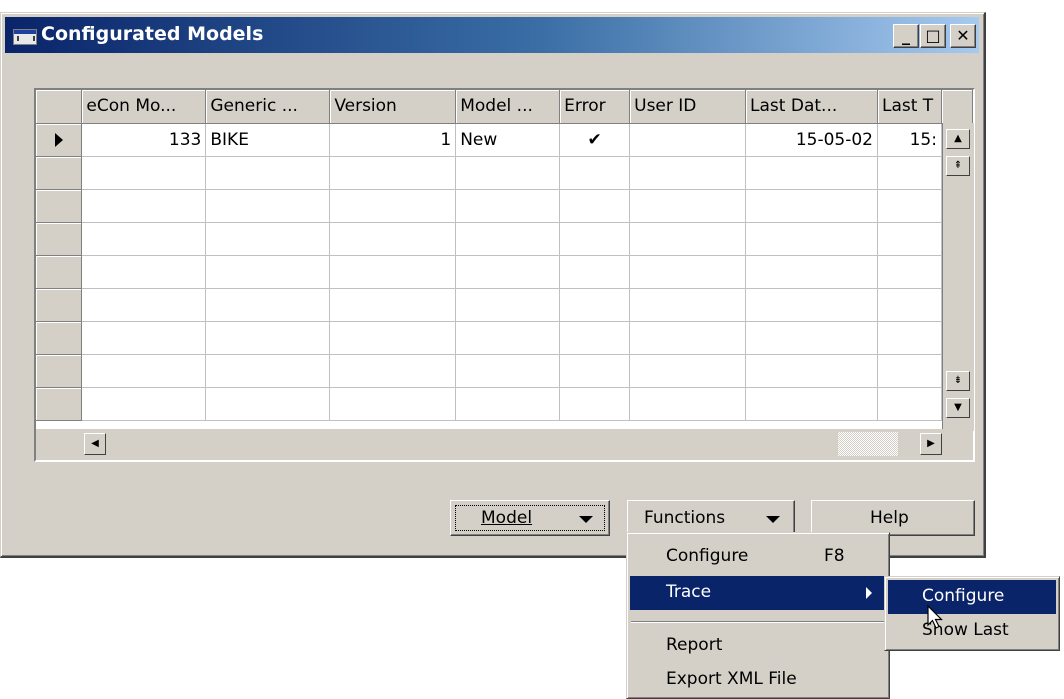 The width and height of the screenshot is (1064, 699). I want to click on functions-button: Functions, so click(711, 518).